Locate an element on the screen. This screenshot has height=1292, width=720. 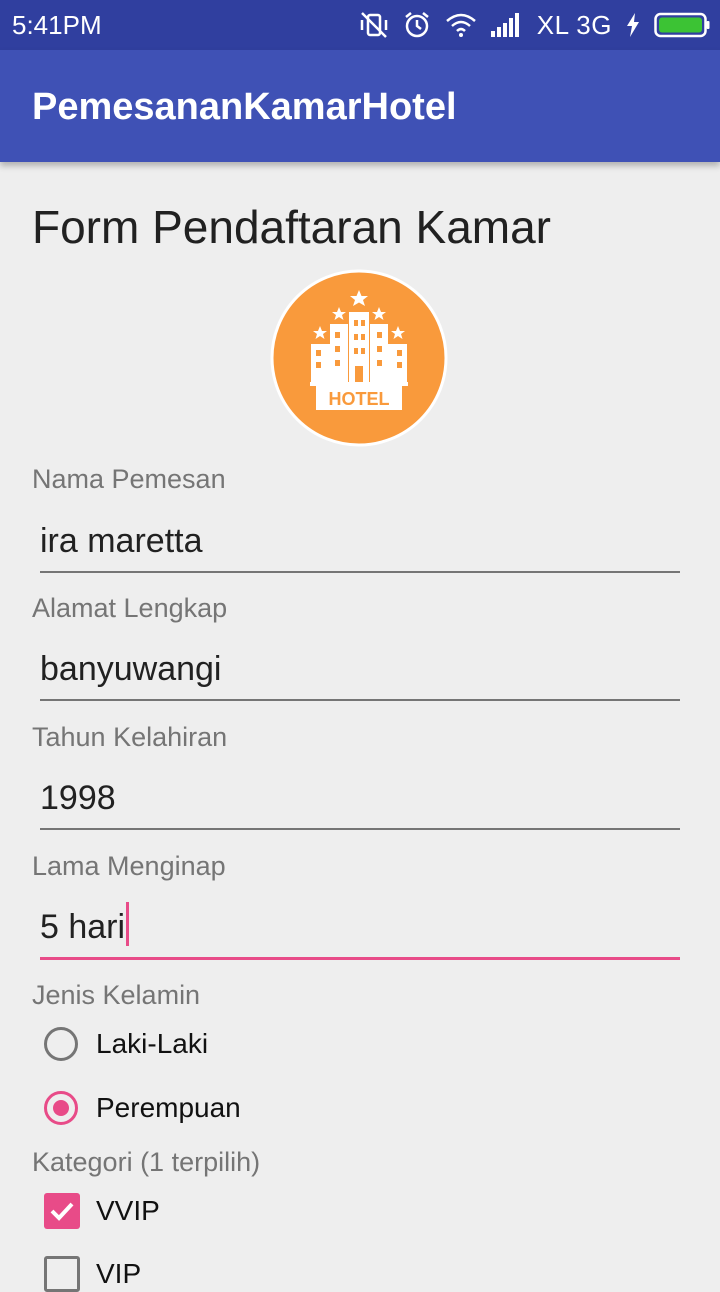
radio-label: Laki-Laki is located at coordinates (152, 1043).